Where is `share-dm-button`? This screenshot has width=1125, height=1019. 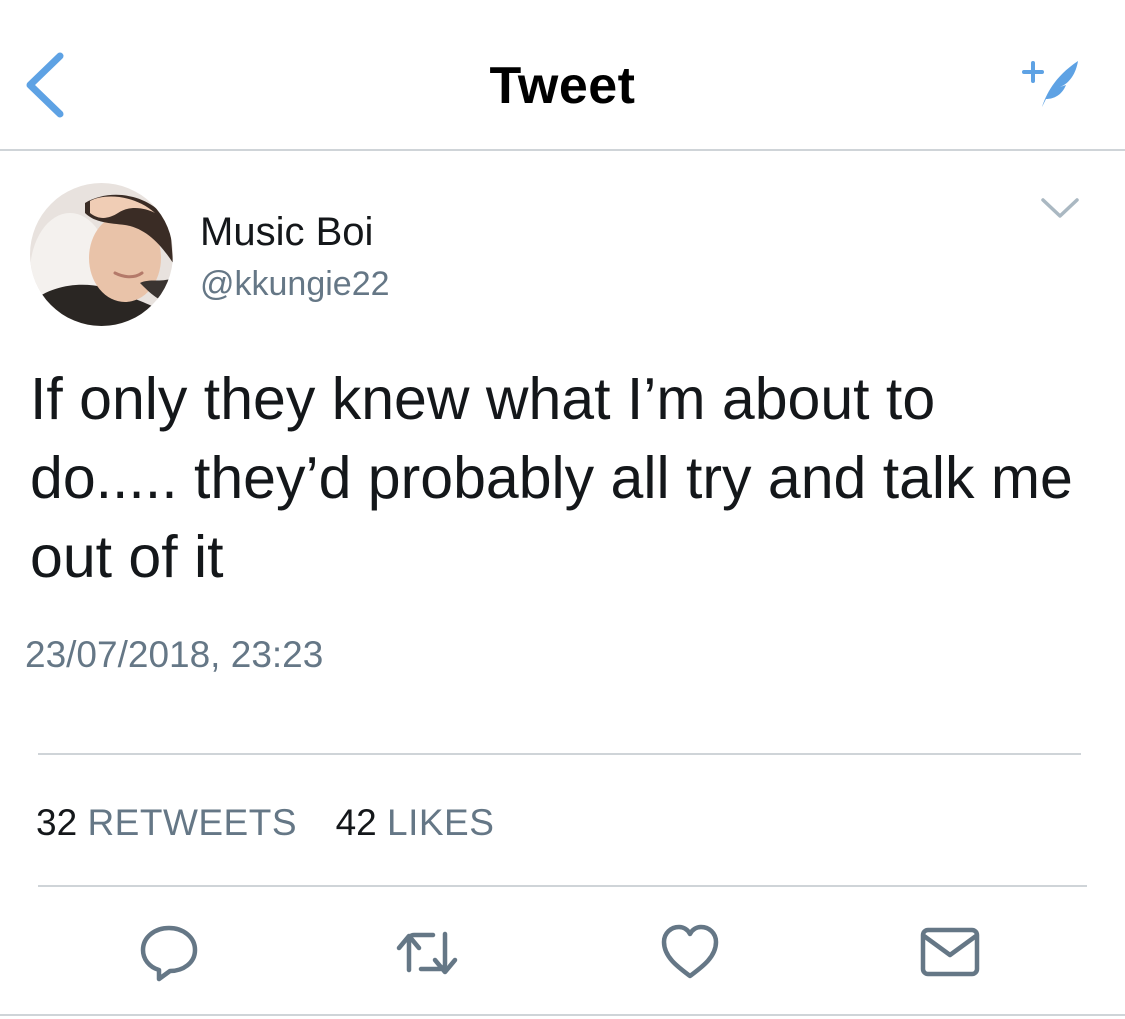
share-dm-button is located at coordinates (950, 952).